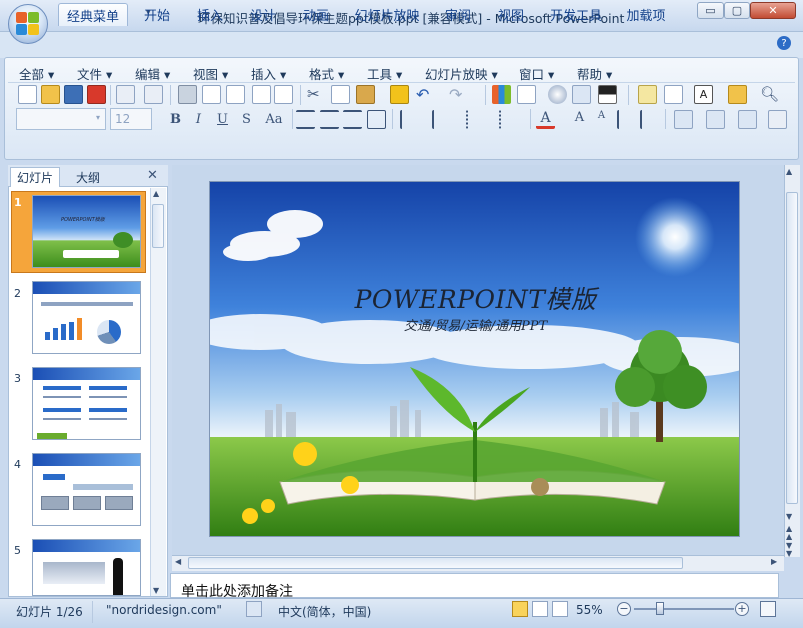  What do you see at coordinates (352, 119) in the screenshot?
I see `align-right-icon` at bounding box center [352, 119].